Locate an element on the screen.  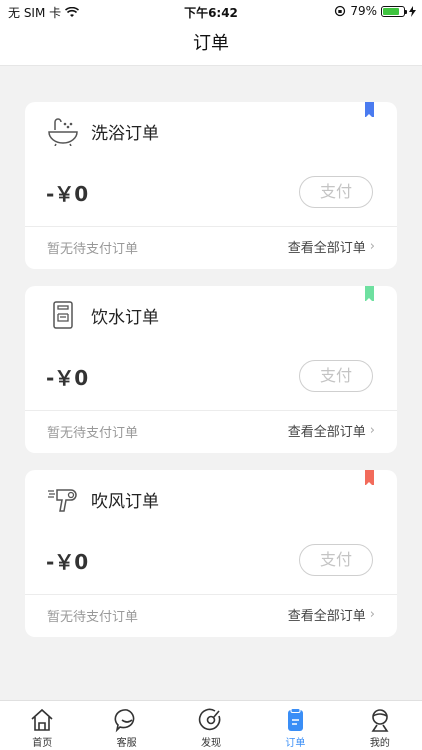
order-icon is located at coordinates (296, 719).